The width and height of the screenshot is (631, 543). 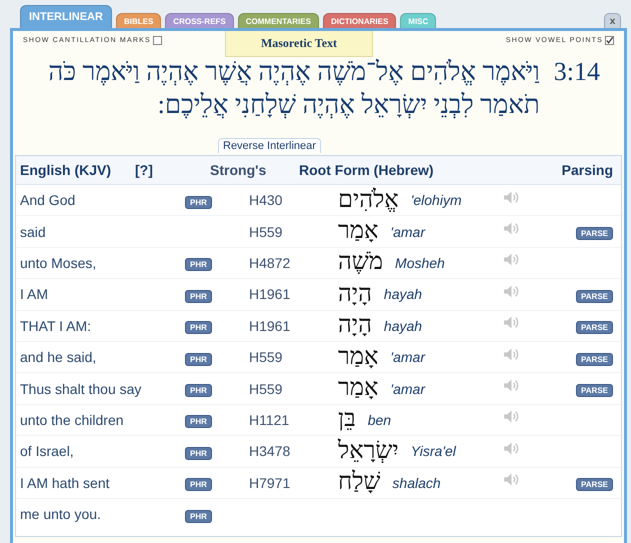 What do you see at coordinates (269, 145) in the screenshot?
I see `table-label: Reverse Interlinear` at bounding box center [269, 145].